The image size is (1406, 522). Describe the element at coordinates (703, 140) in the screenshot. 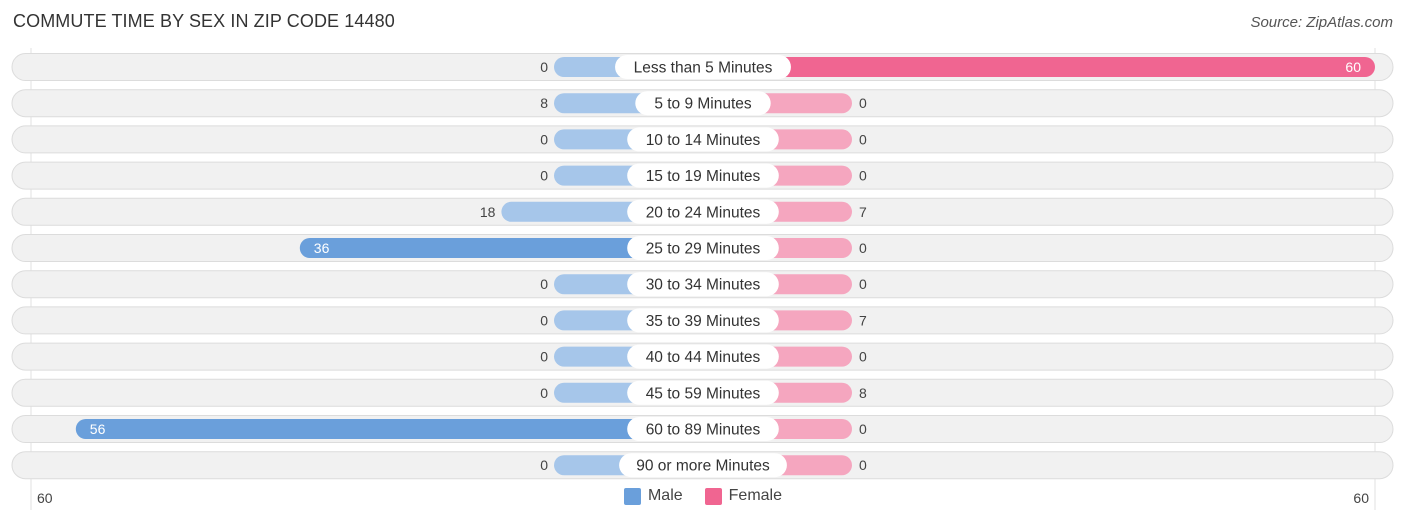

I see `category-label: 10 to 14 Minutes` at that location.